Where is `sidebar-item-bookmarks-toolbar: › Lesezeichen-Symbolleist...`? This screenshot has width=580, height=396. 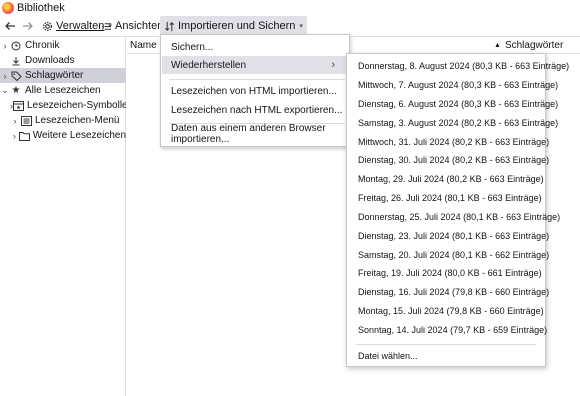 sidebar-item-bookmarks-toolbar: › Lesezeichen-Symbolleist... is located at coordinates (63, 105).